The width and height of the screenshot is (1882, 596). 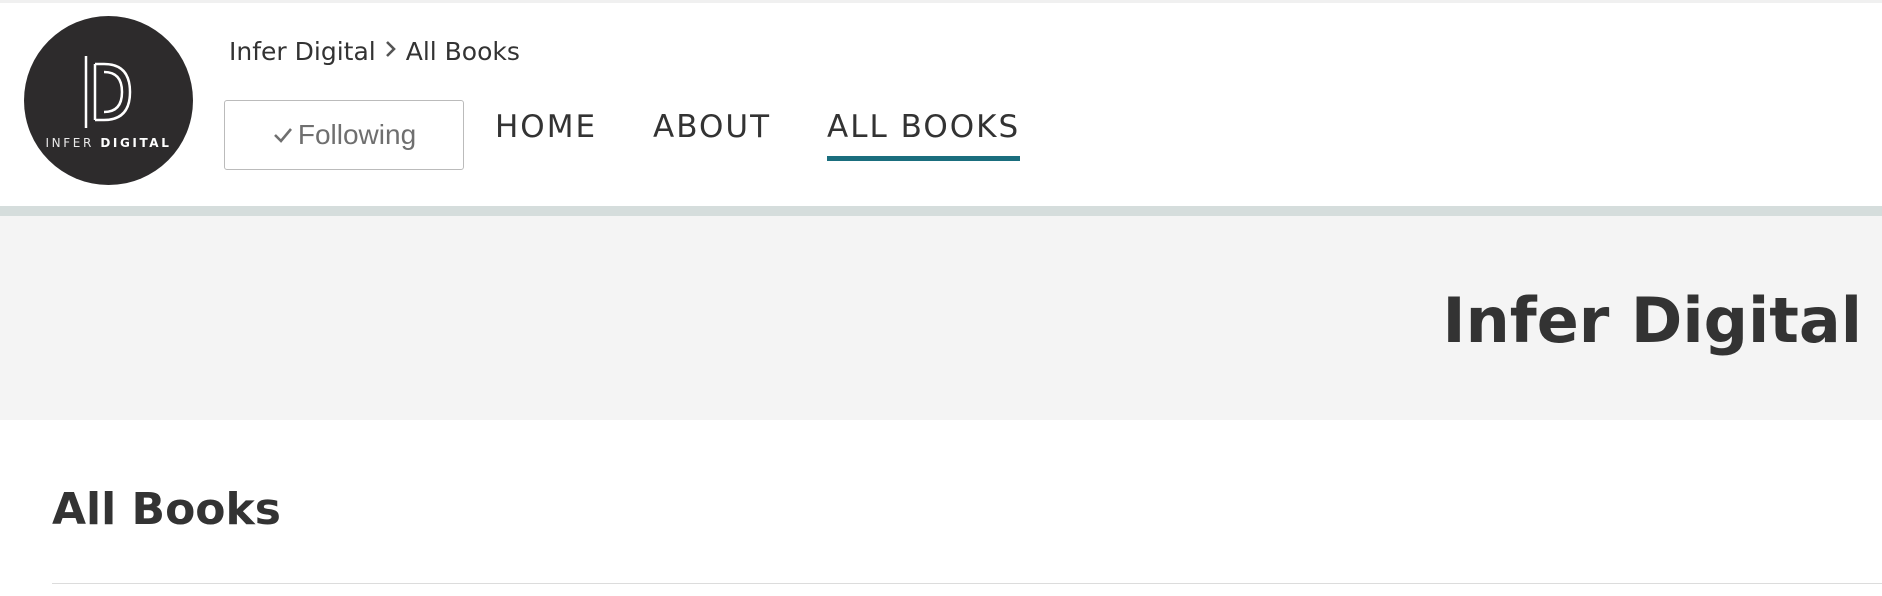 I want to click on brand-logo-text: INFER DIGITAL, so click(x=108, y=143).